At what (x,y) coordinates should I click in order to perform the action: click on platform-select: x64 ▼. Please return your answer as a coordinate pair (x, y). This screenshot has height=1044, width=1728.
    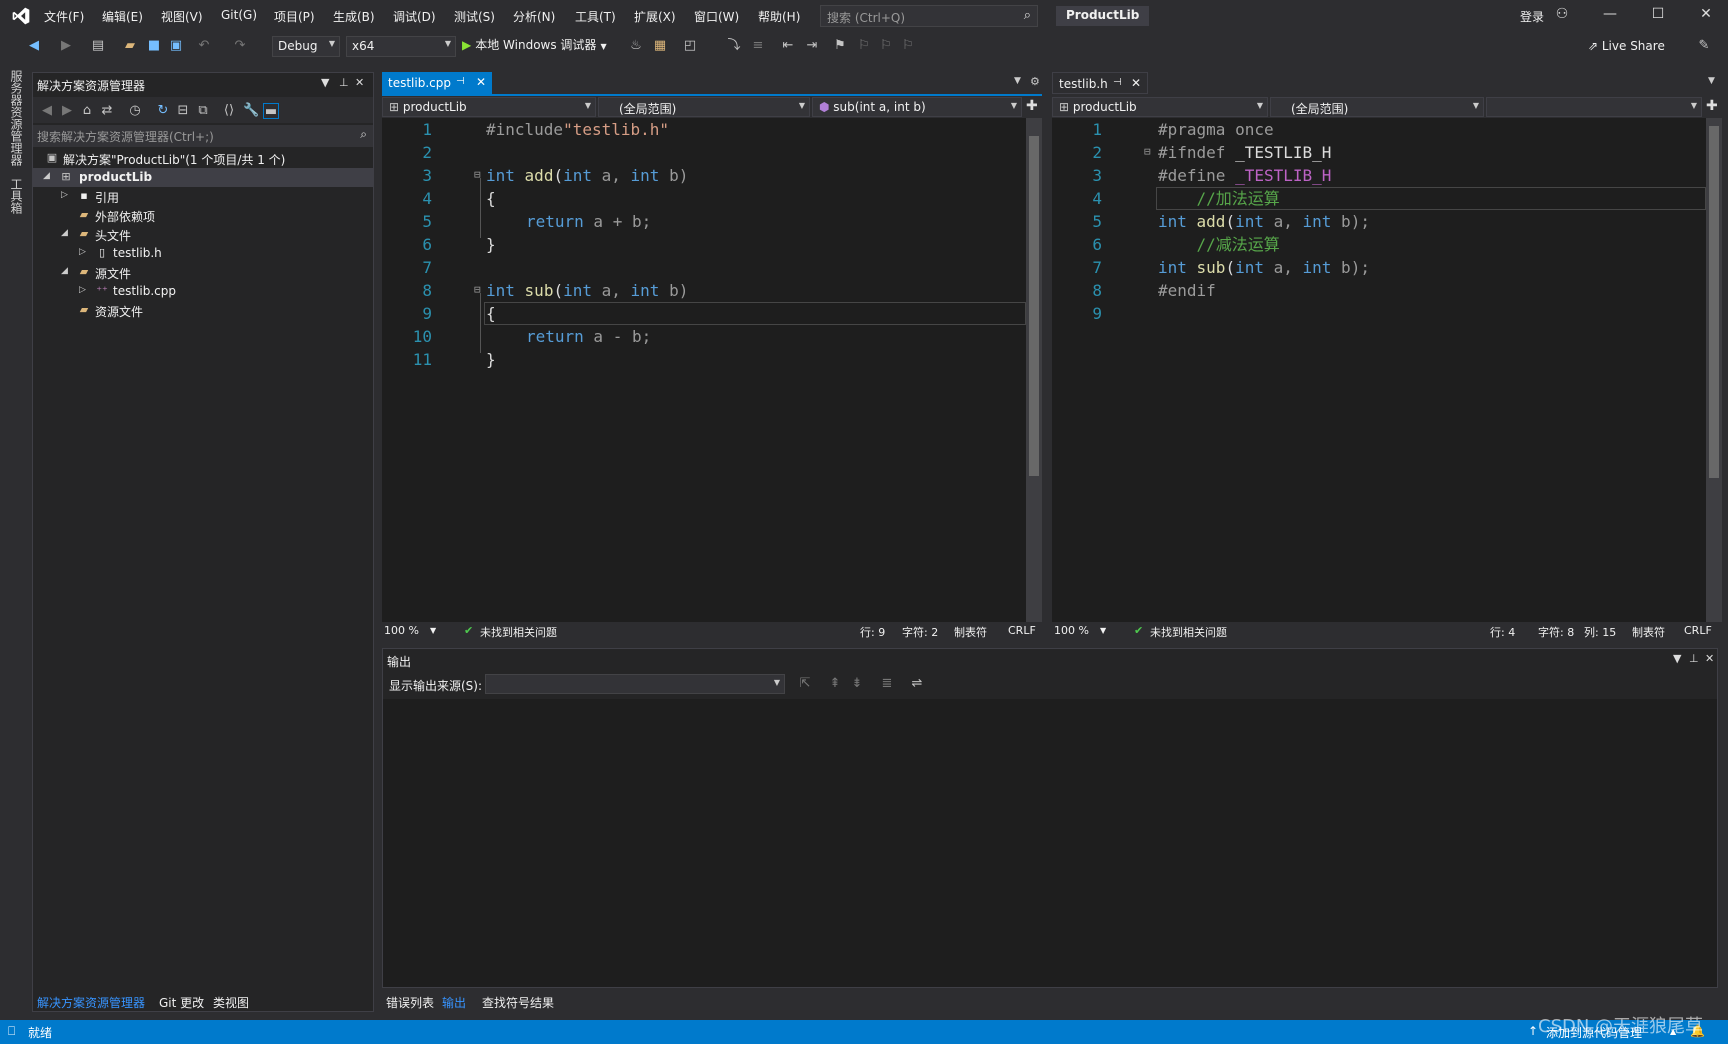
    Looking at the image, I should click on (401, 46).